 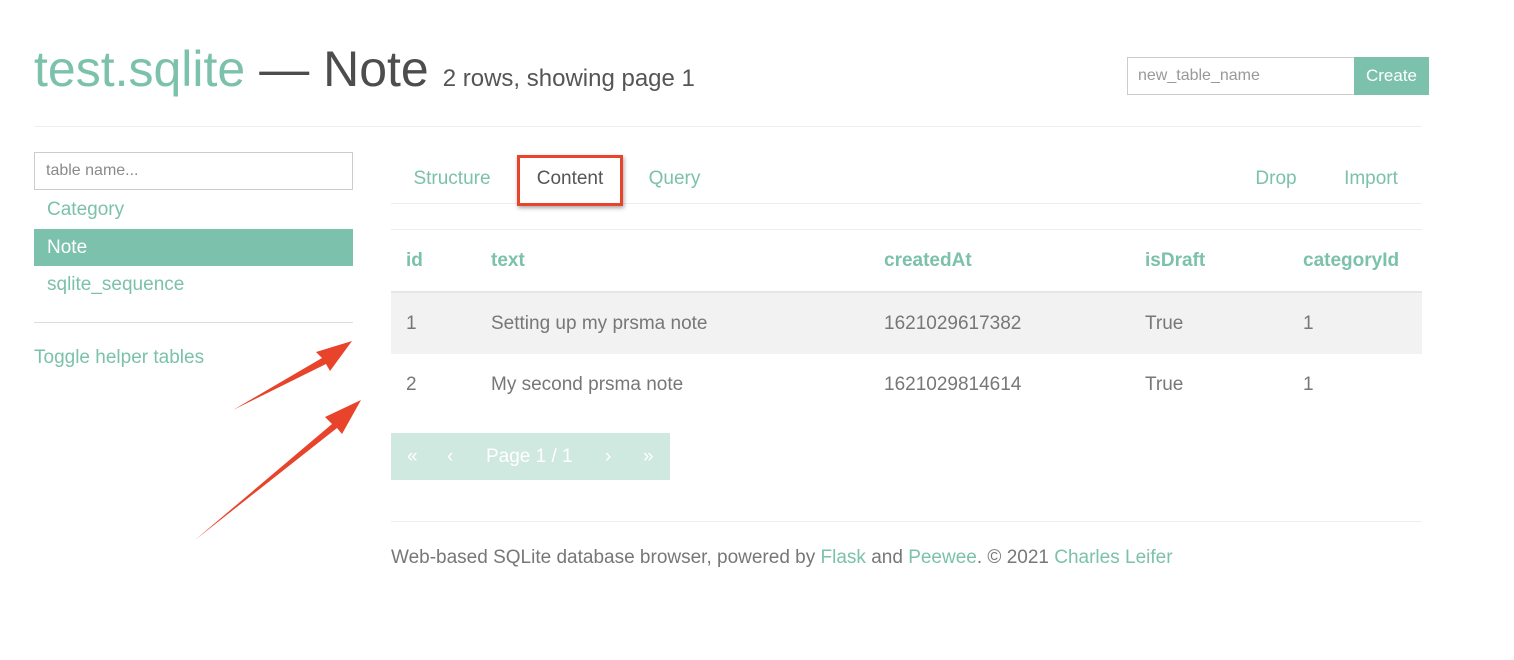 What do you see at coordinates (433, 261) in the screenshot?
I see `column-header-id: id` at bounding box center [433, 261].